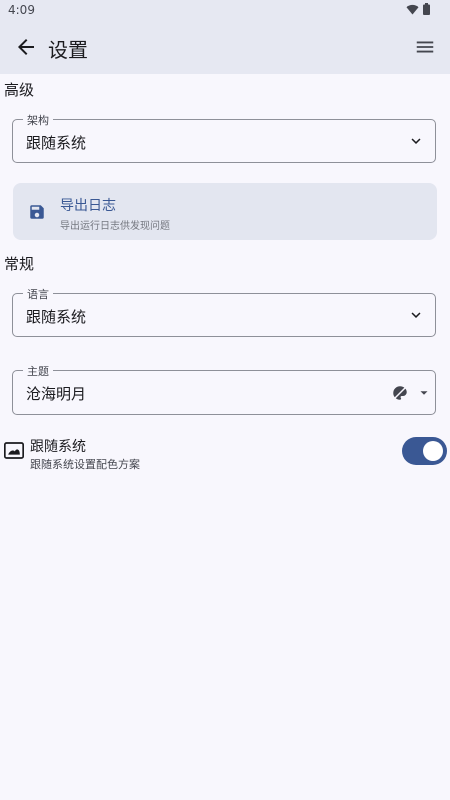 The width and height of the screenshot is (450, 800). Describe the element at coordinates (225, 211) in the screenshot. I see `export-log-card: 导出日志 导出运行日志供发现问题` at that location.